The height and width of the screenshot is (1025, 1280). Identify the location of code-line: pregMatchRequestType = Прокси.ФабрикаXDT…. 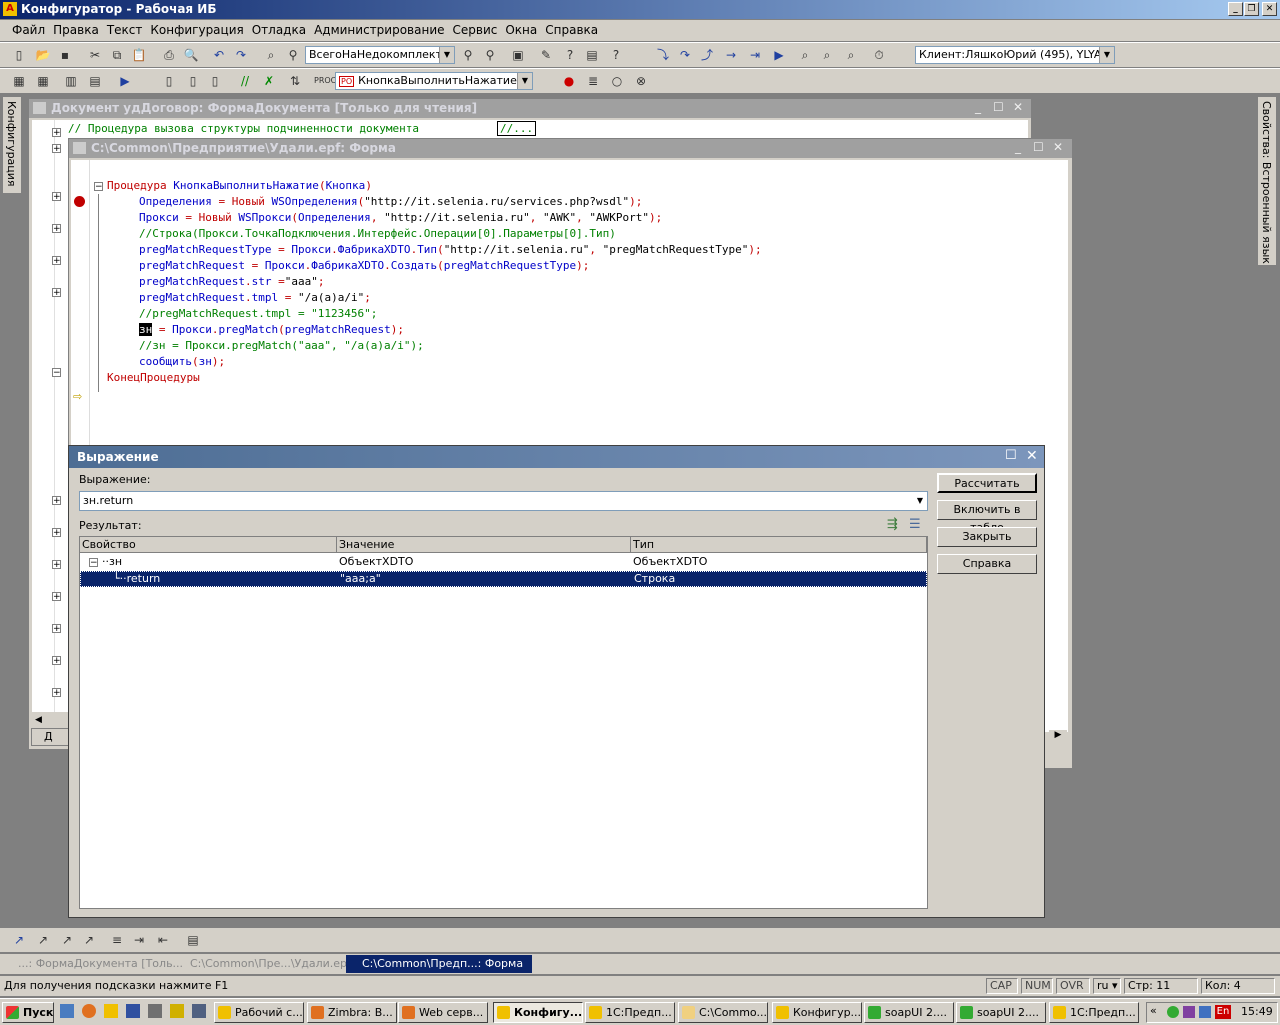
(434, 250).